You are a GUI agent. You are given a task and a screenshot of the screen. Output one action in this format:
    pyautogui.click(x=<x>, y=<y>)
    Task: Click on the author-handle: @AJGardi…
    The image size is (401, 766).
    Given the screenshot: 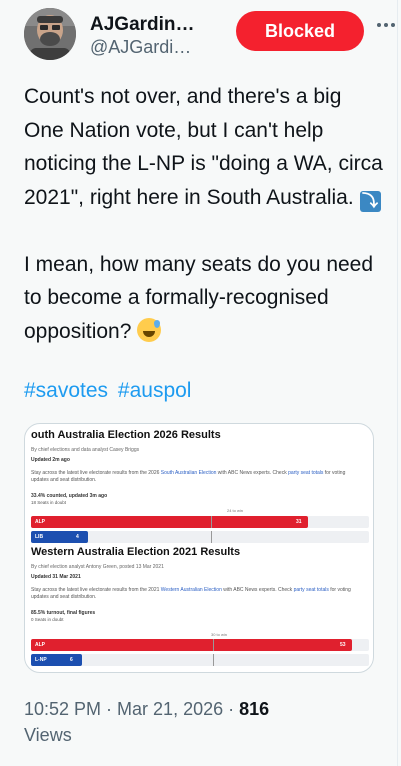 What is the action you would take?
    pyautogui.click(x=140, y=47)
    